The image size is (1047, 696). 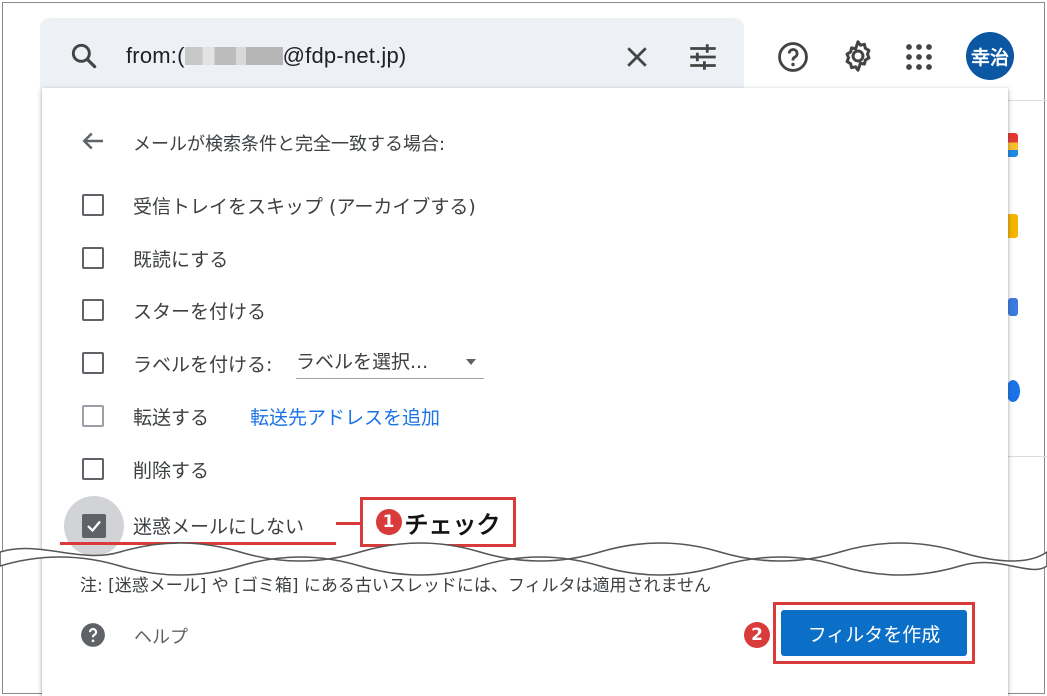 I want to click on gear-icon, so click(x=858, y=56).